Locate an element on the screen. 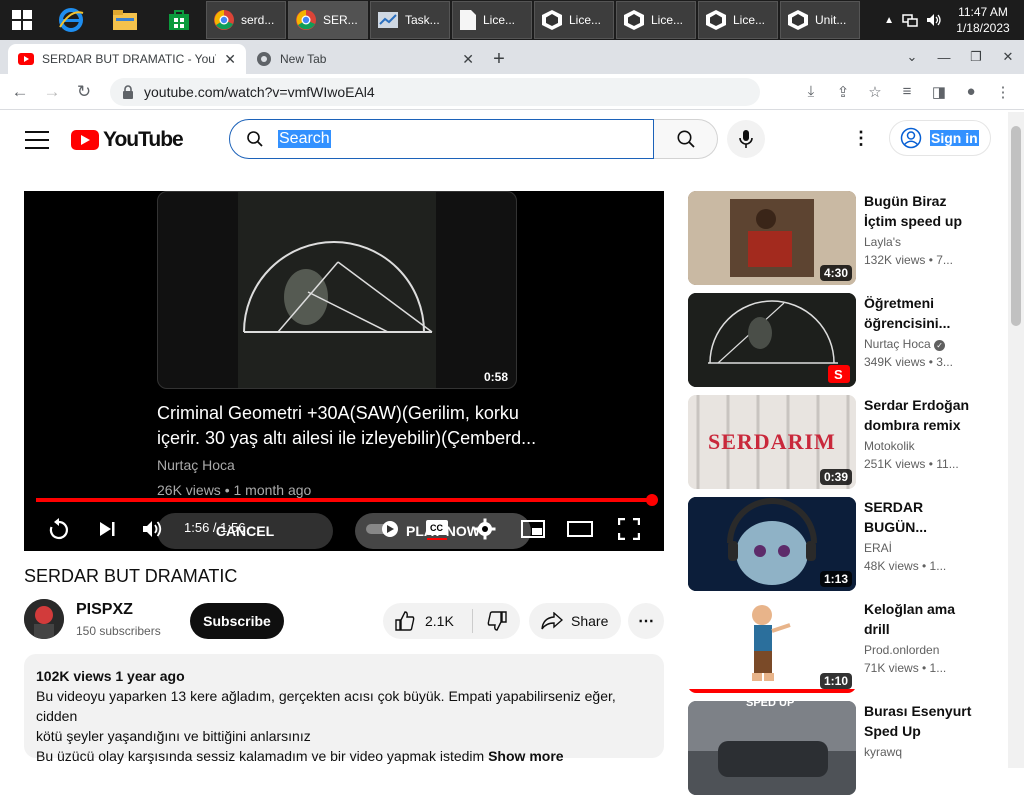 The height and width of the screenshot is (803, 1024). media-control-icon: ≡ is located at coordinates (907, 91).